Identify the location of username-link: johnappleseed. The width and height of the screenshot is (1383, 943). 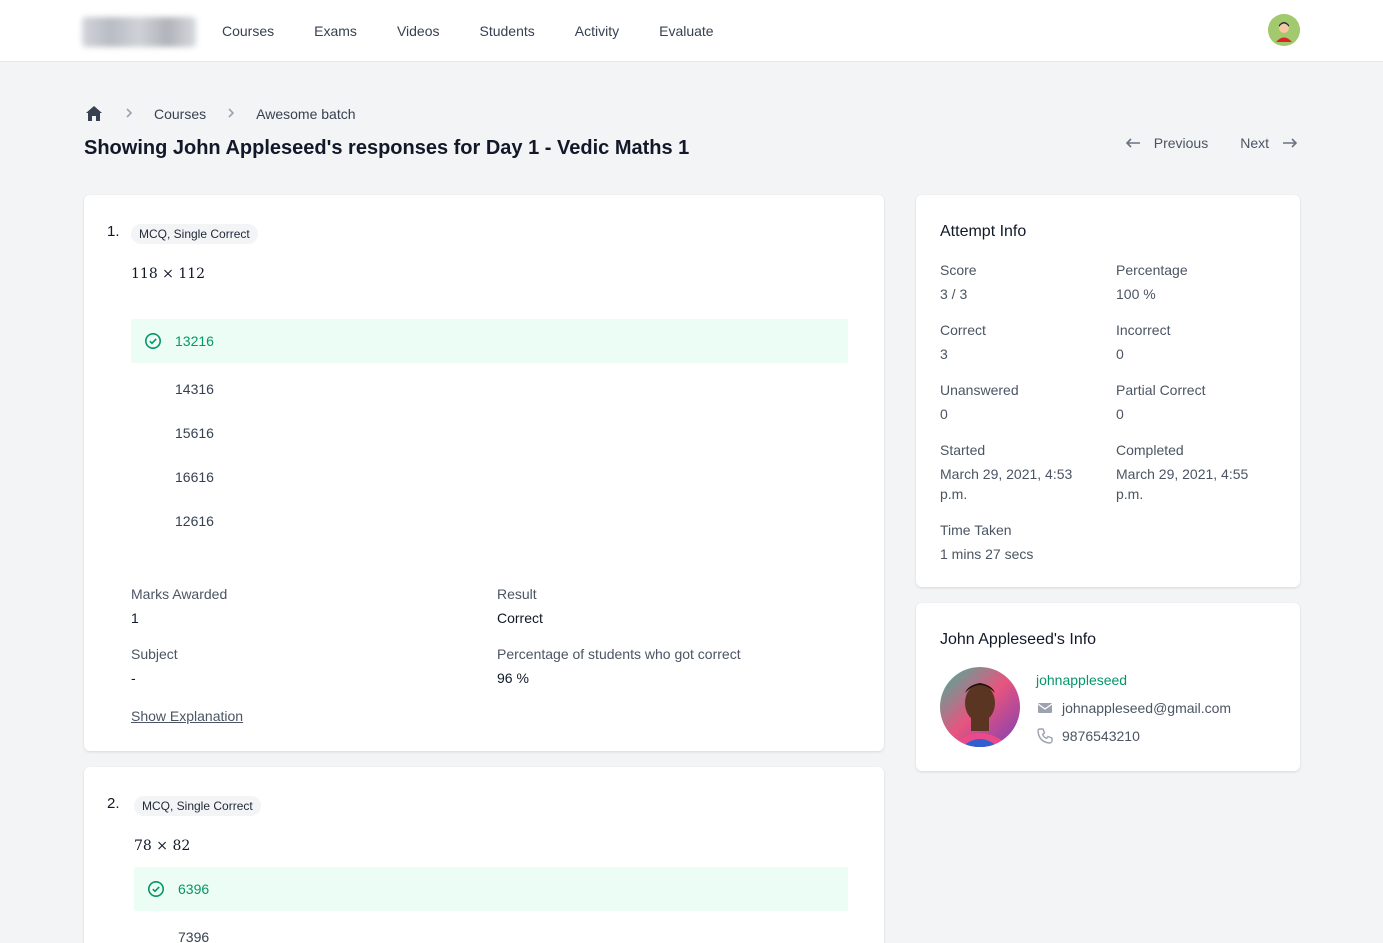
(1081, 680).